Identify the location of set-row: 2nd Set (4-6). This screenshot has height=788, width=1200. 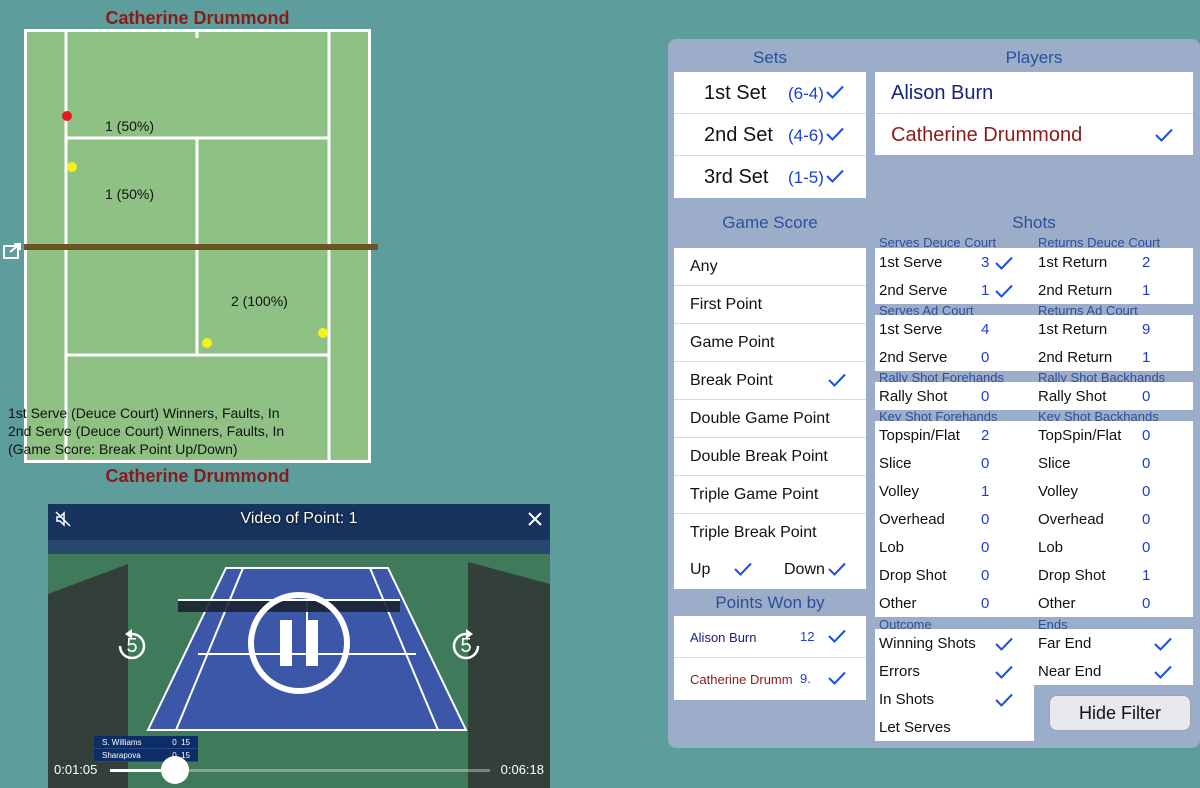
(770, 135).